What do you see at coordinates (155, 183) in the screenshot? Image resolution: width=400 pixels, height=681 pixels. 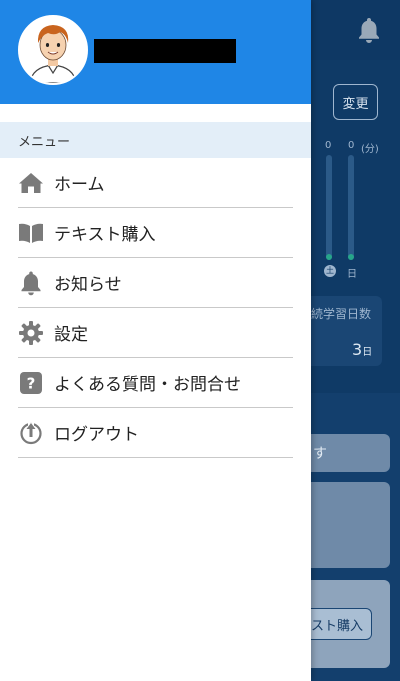 I see `menu-item-home: ホーム` at bounding box center [155, 183].